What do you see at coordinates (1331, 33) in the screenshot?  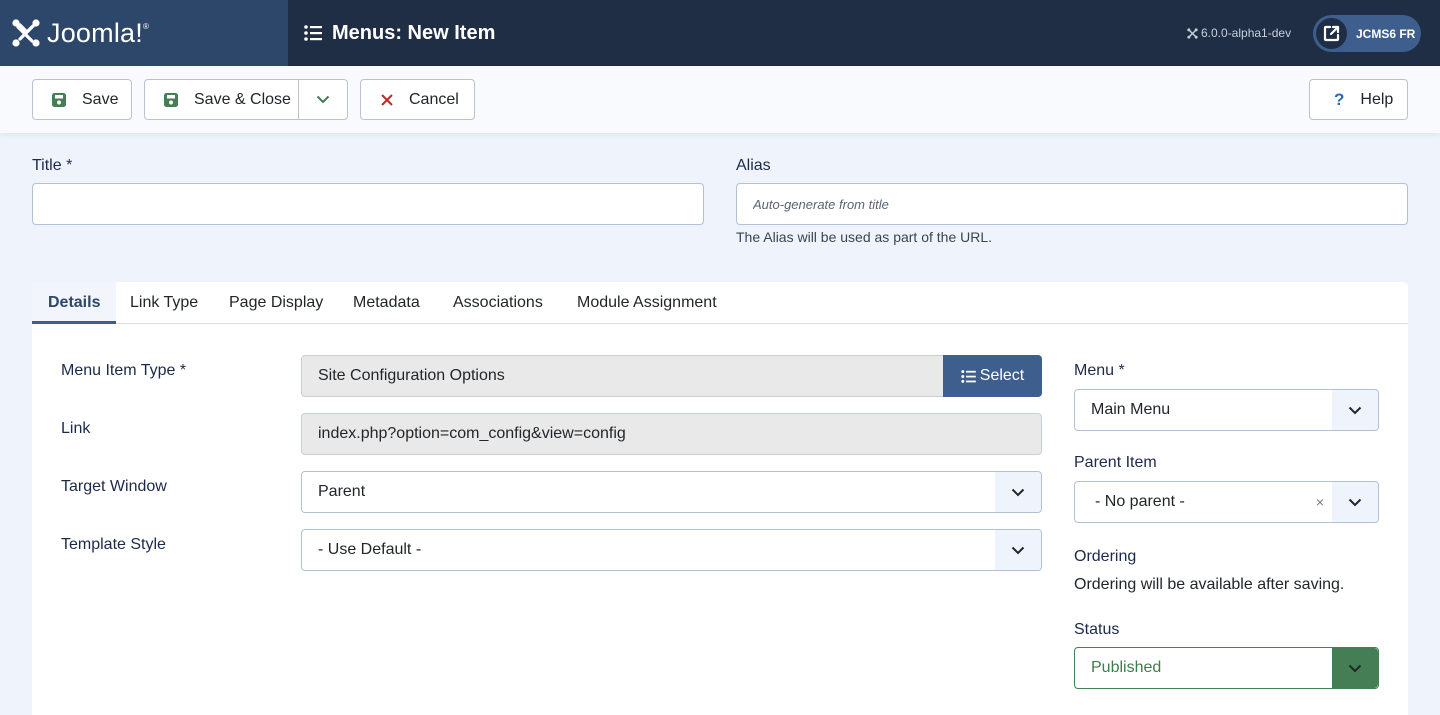 I see `external-link-icon` at bounding box center [1331, 33].